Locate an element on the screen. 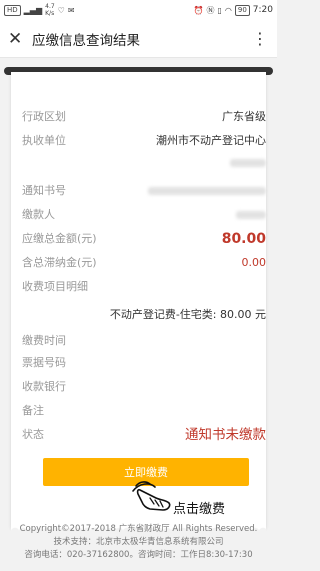  network-speed: 4.7 K/s is located at coordinates (50, 10).